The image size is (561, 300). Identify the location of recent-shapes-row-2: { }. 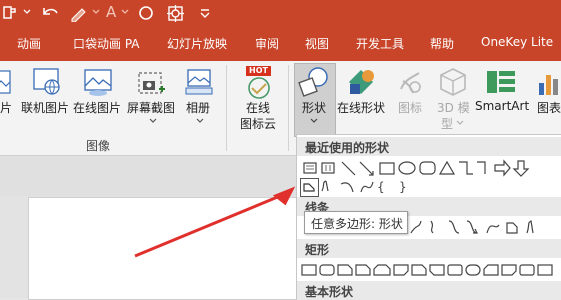
(364, 187).